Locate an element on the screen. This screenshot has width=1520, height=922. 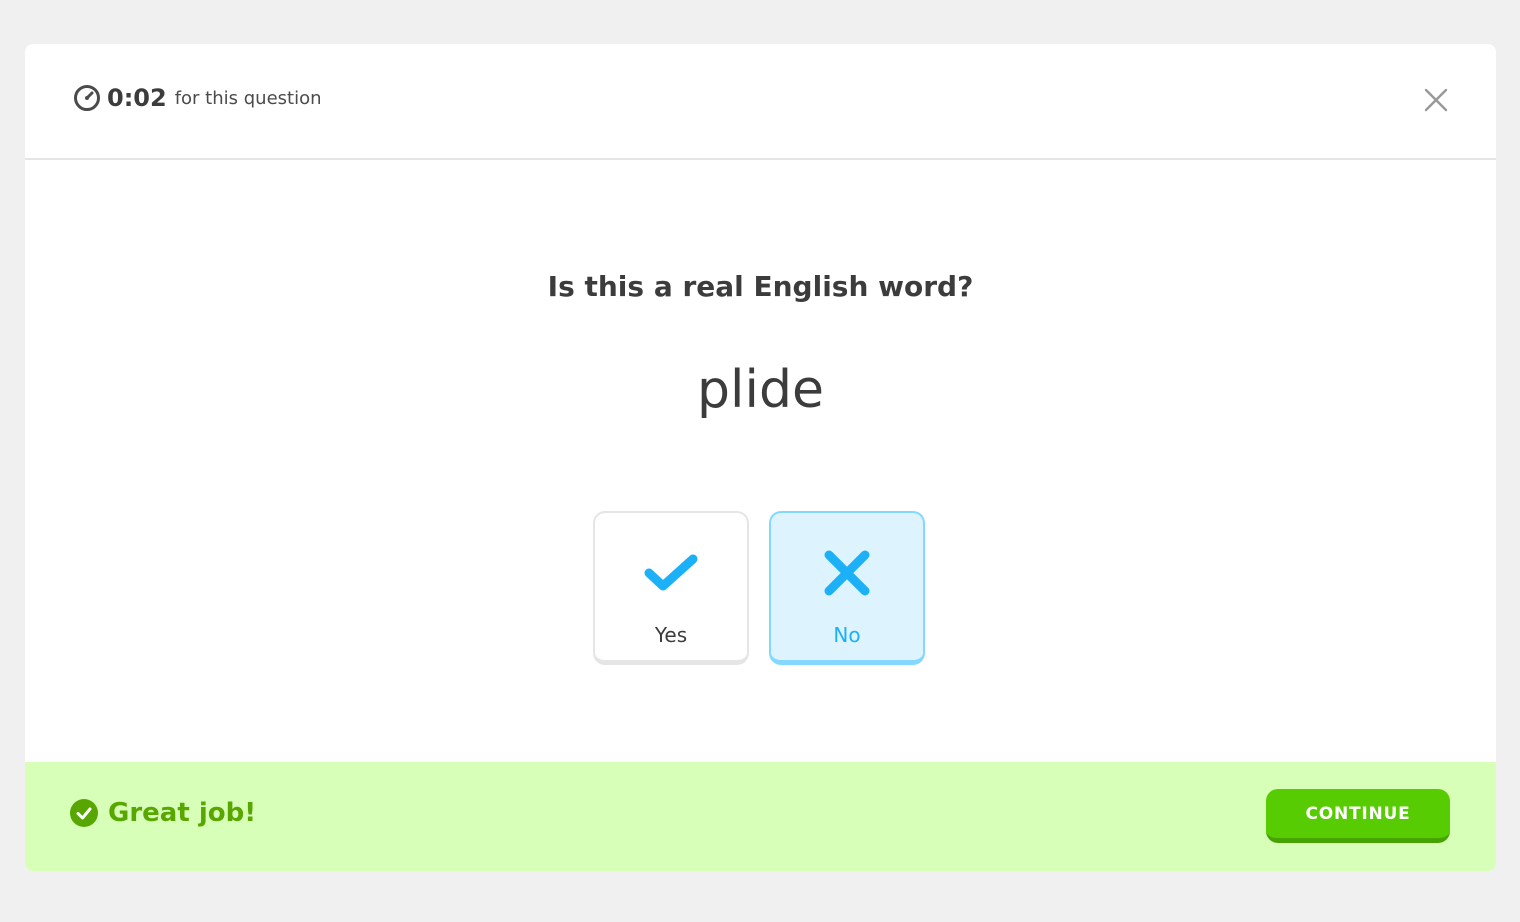
stopwatch-icon is located at coordinates (87, 98).